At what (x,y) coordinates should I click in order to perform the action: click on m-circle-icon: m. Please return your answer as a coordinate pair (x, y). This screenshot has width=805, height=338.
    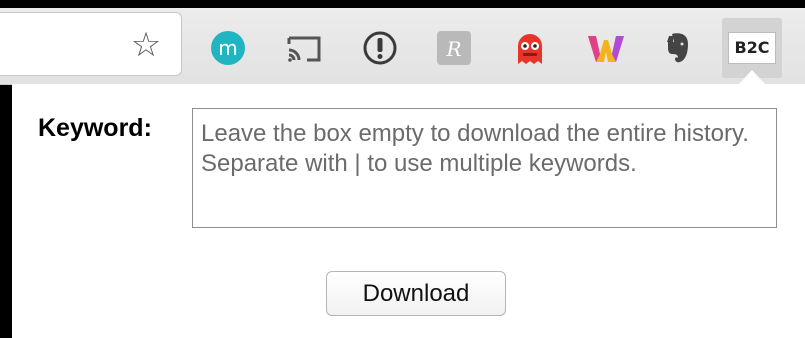
    Looking at the image, I should click on (228, 48).